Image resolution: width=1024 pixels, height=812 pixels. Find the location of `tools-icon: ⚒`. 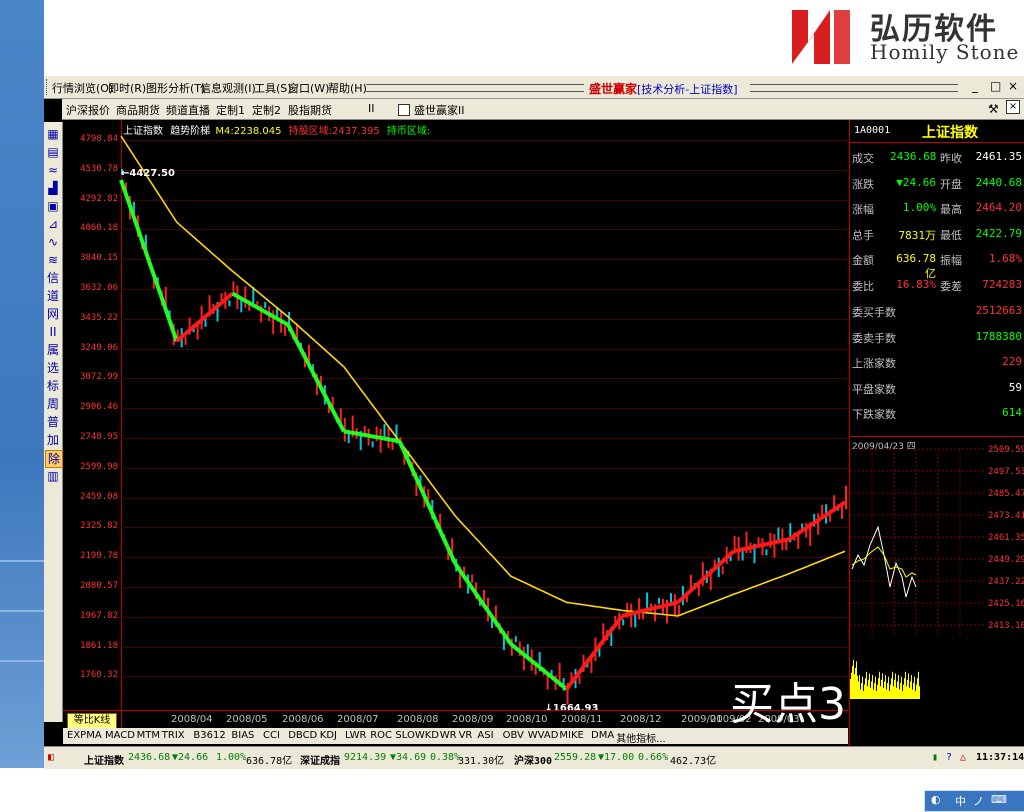

tools-icon: ⚒ is located at coordinates (993, 109).